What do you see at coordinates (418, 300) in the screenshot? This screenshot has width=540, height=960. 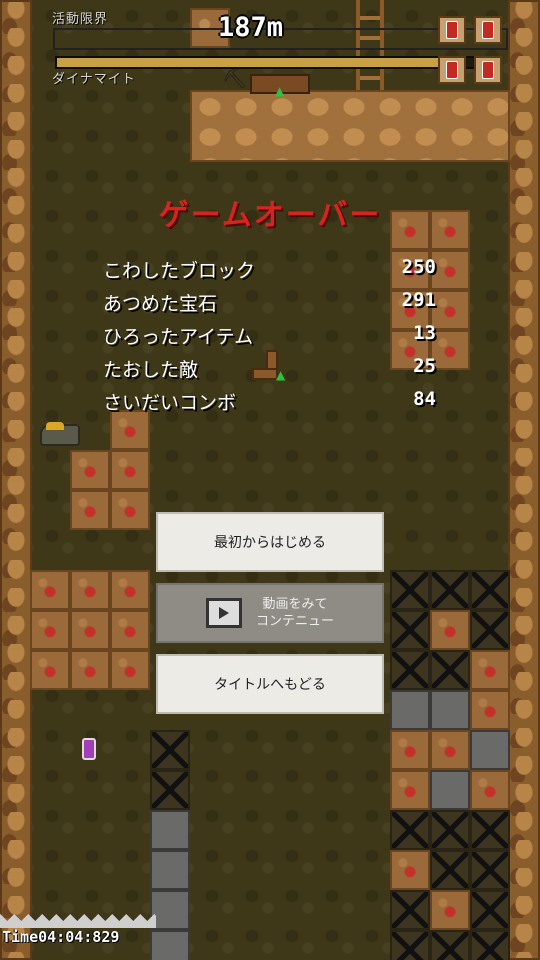 I see `stat-value: 291` at bounding box center [418, 300].